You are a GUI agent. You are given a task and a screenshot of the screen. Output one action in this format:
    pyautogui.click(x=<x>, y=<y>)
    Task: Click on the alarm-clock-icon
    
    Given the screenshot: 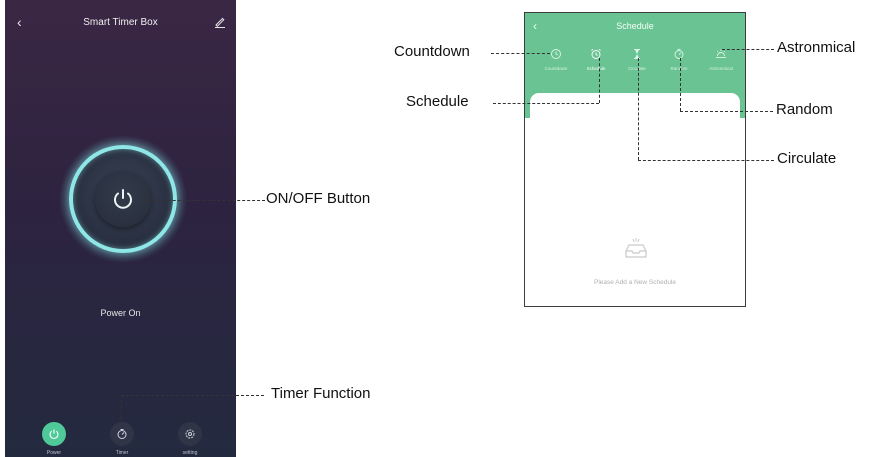 What is the action you would take?
    pyautogui.click(x=596, y=53)
    